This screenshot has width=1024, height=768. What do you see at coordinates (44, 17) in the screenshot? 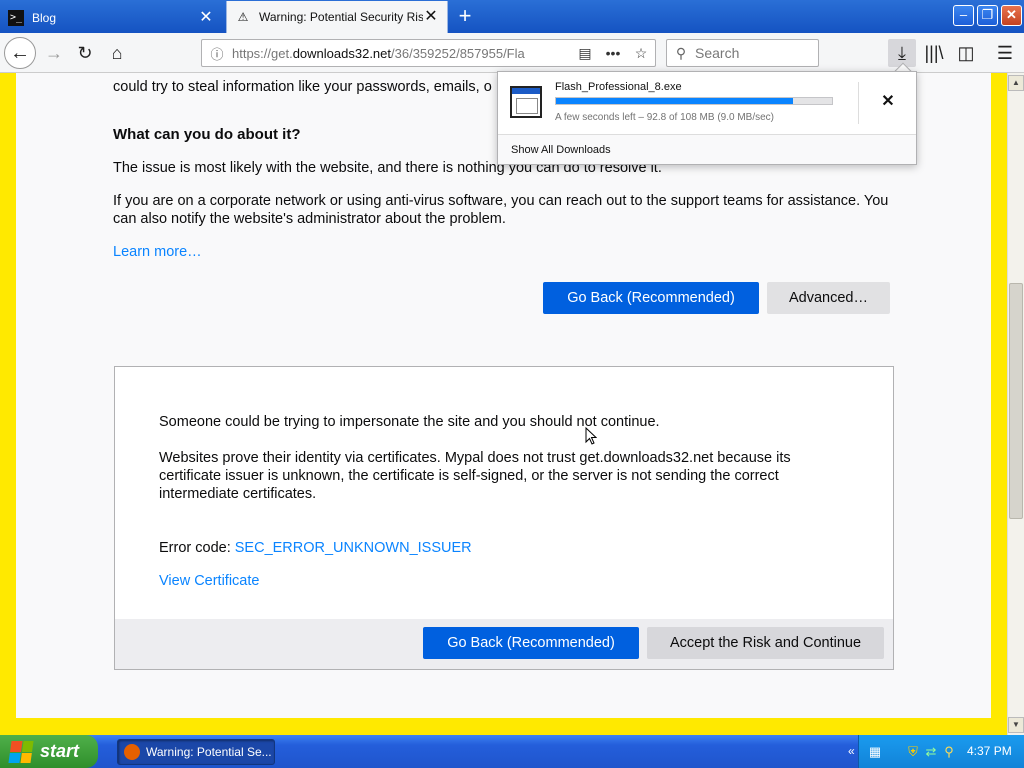
I see `tab-label: Blog` at bounding box center [44, 17].